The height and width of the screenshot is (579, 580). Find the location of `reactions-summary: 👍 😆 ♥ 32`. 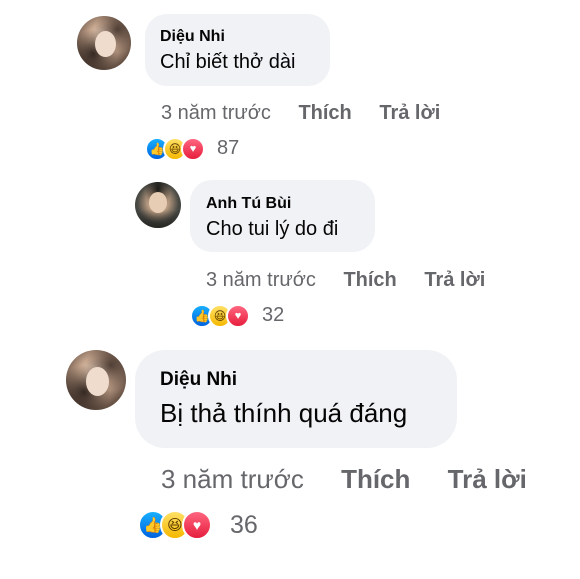

reactions-summary: 👍 😆 ♥ 32 is located at coordinates (250, 317).